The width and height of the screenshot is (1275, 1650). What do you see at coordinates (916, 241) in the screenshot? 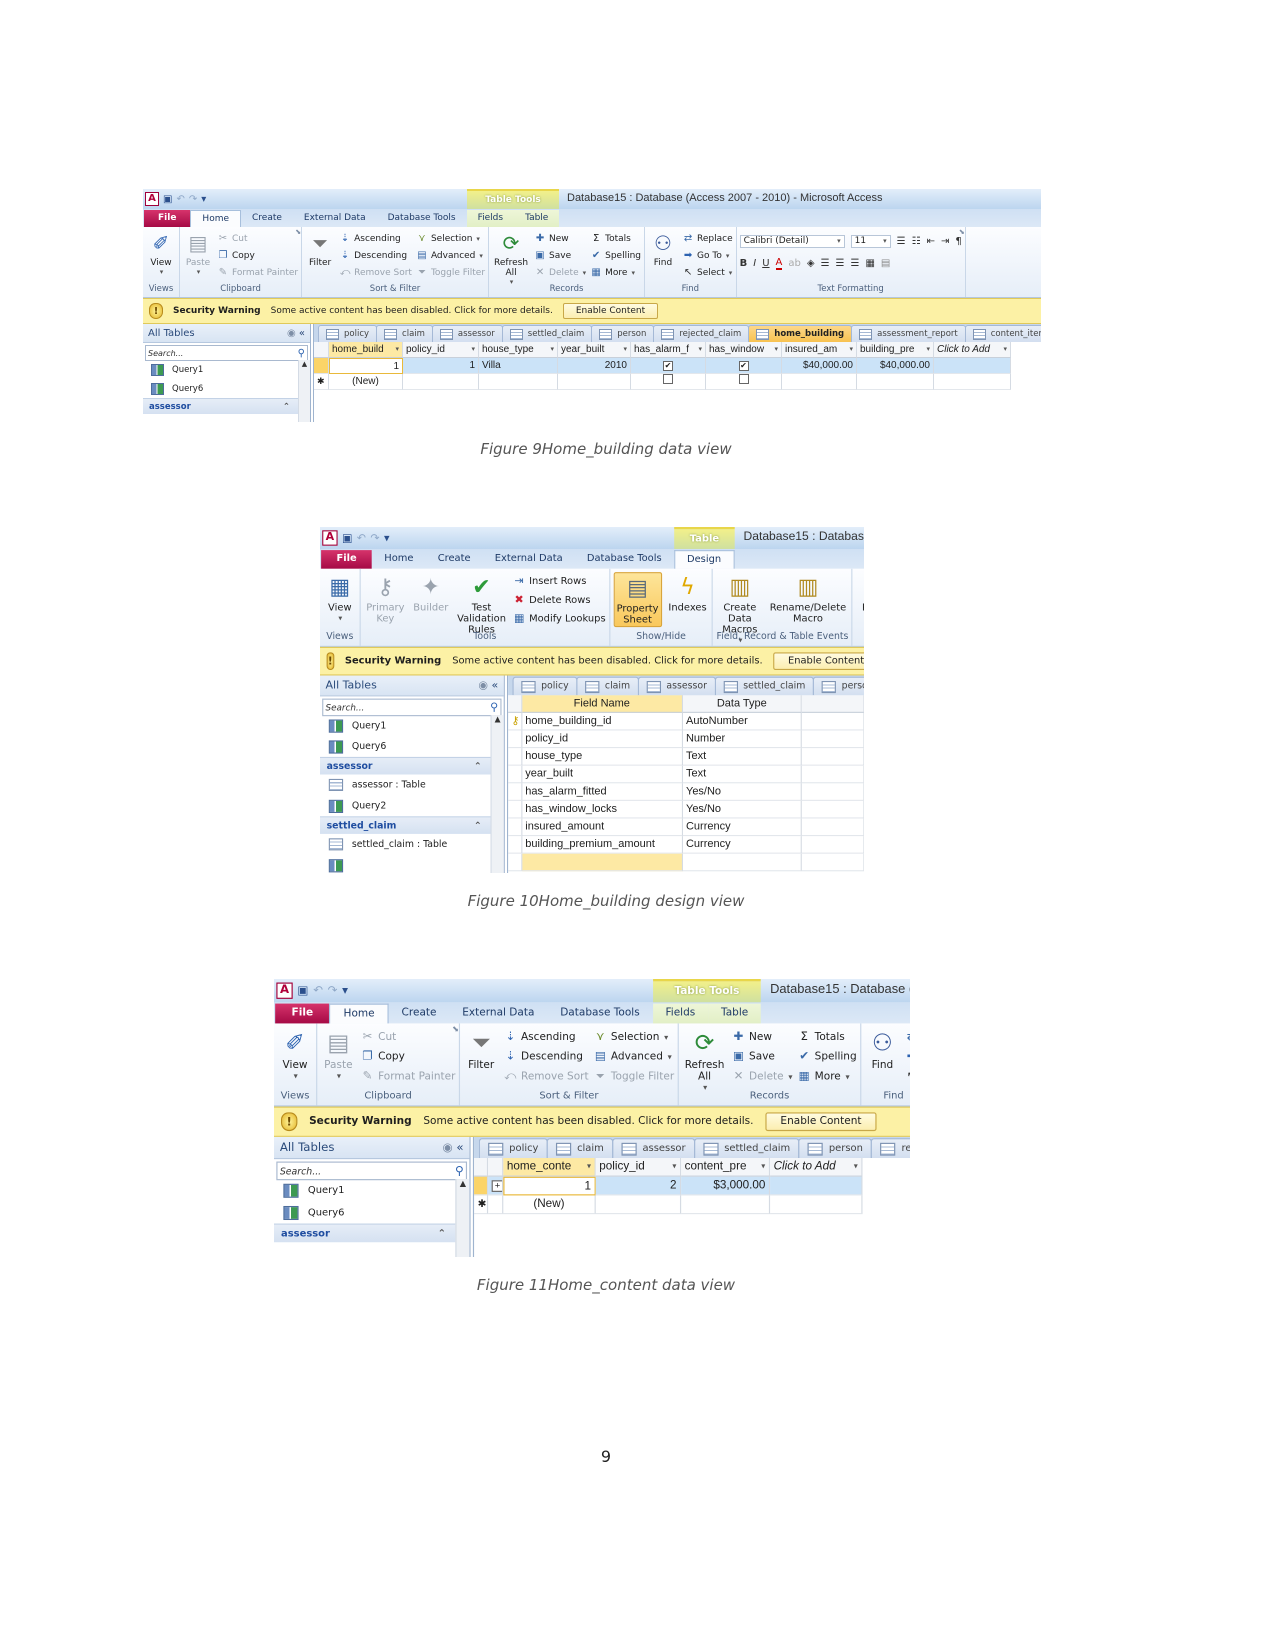
I see `numbering-icon: ☷` at bounding box center [916, 241].